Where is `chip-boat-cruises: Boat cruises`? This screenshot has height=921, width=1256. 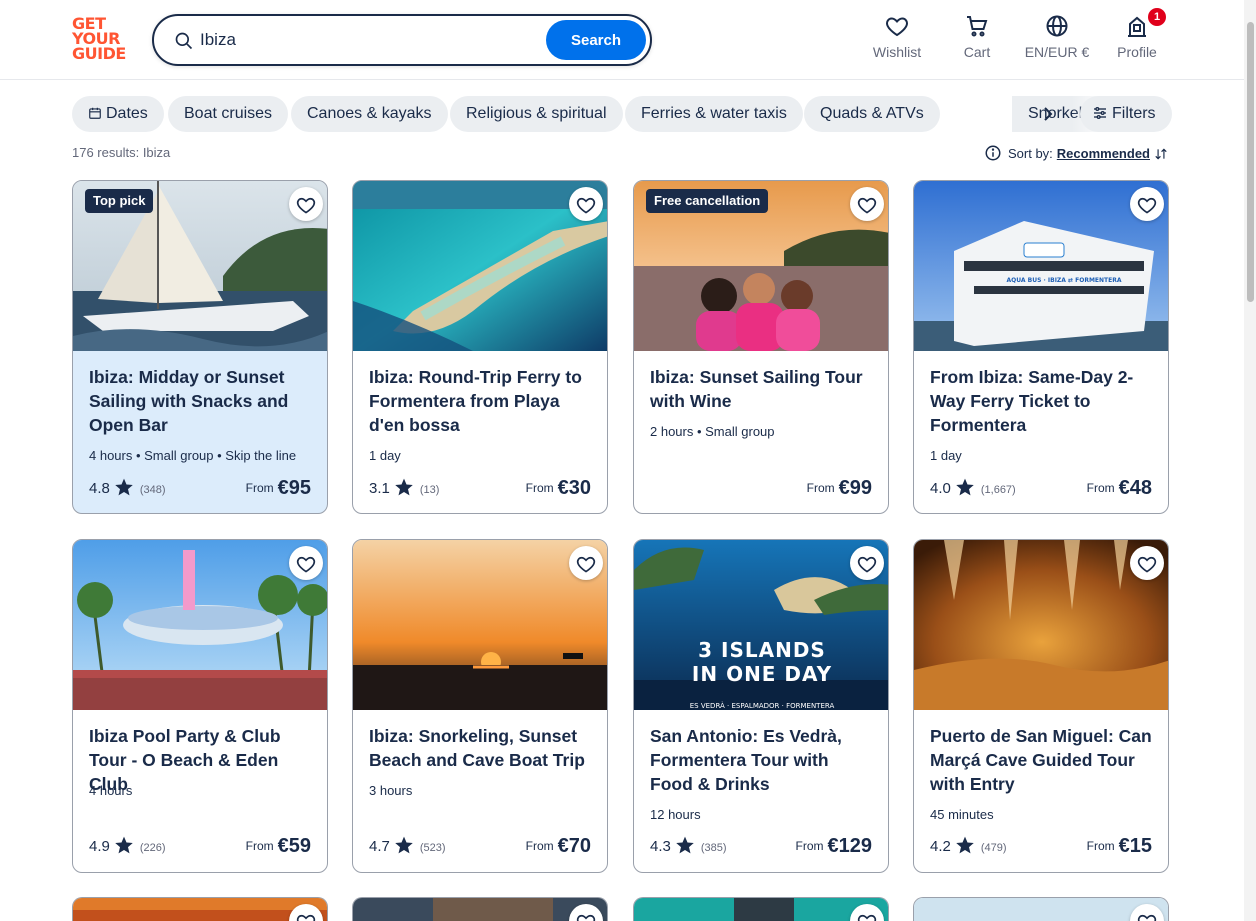
chip-boat-cruises: Boat cruises is located at coordinates (228, 114).